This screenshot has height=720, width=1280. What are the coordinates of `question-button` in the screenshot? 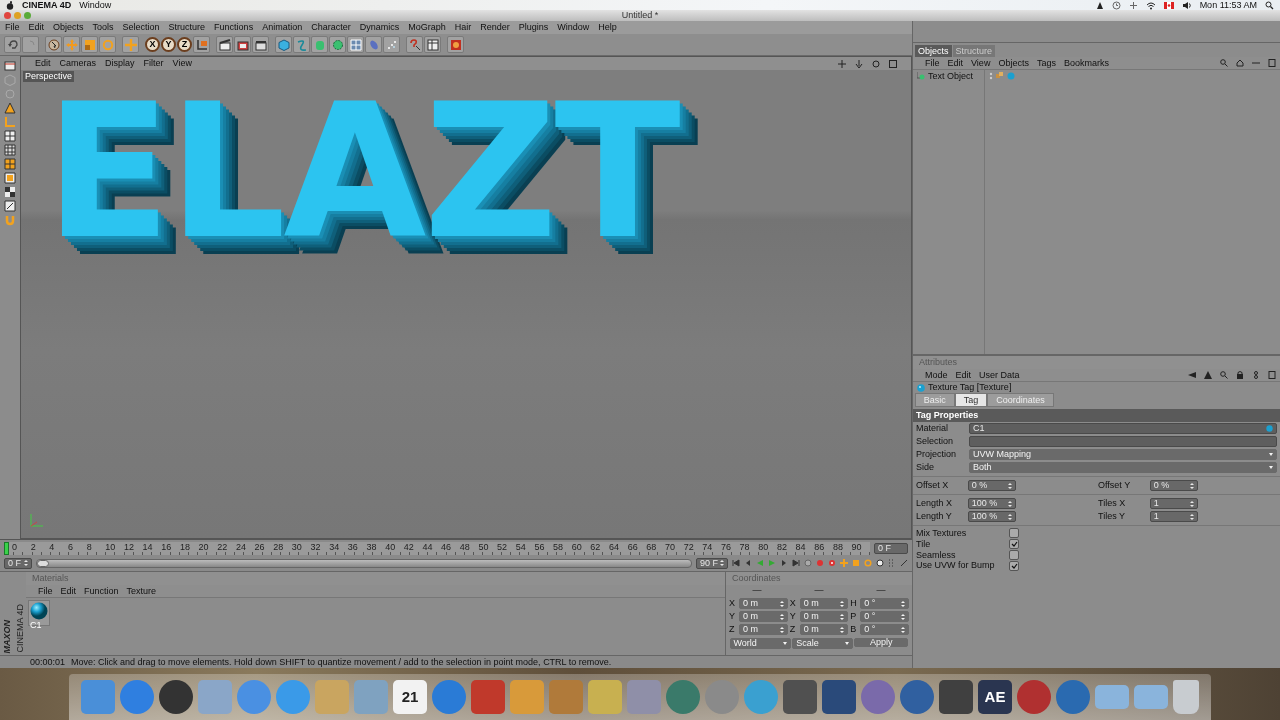 It's located at (414, 44).